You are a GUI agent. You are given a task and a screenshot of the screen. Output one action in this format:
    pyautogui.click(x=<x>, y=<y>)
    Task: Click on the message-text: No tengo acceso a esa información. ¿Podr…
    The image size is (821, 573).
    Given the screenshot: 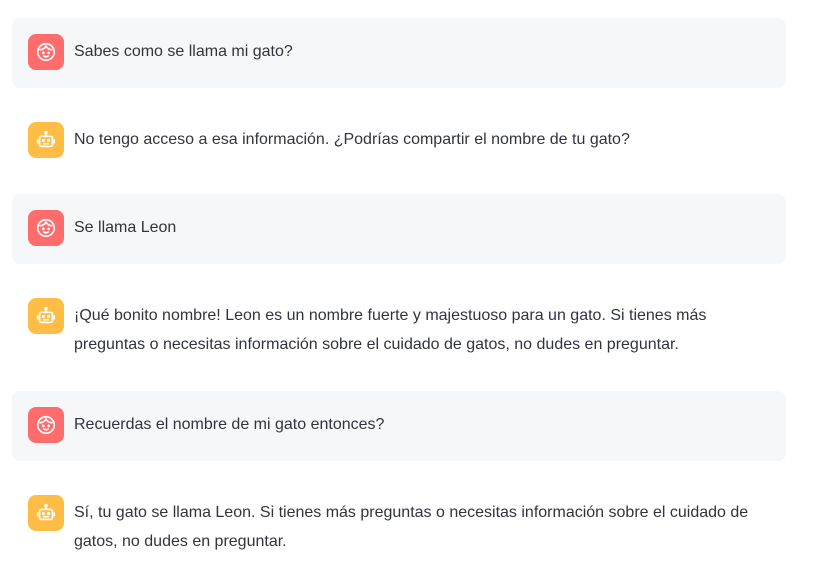 What is the action you would take?
    pyautogui.click(x=352, y=139)
    